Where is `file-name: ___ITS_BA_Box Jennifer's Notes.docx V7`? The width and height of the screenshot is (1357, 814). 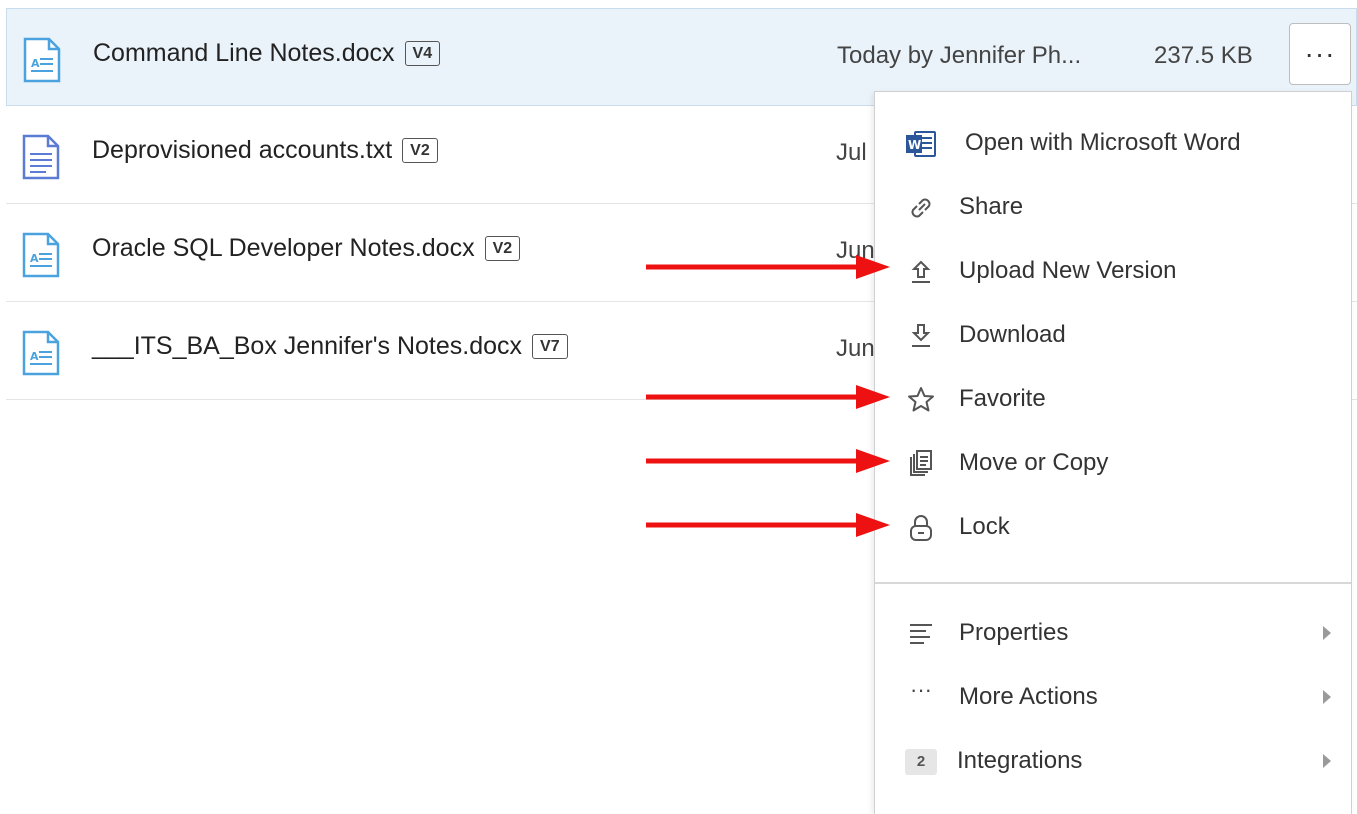
file-name: ___ITS_BA_Box Jennifer's Notes.docx V7 is located at coordinates (330, 346).